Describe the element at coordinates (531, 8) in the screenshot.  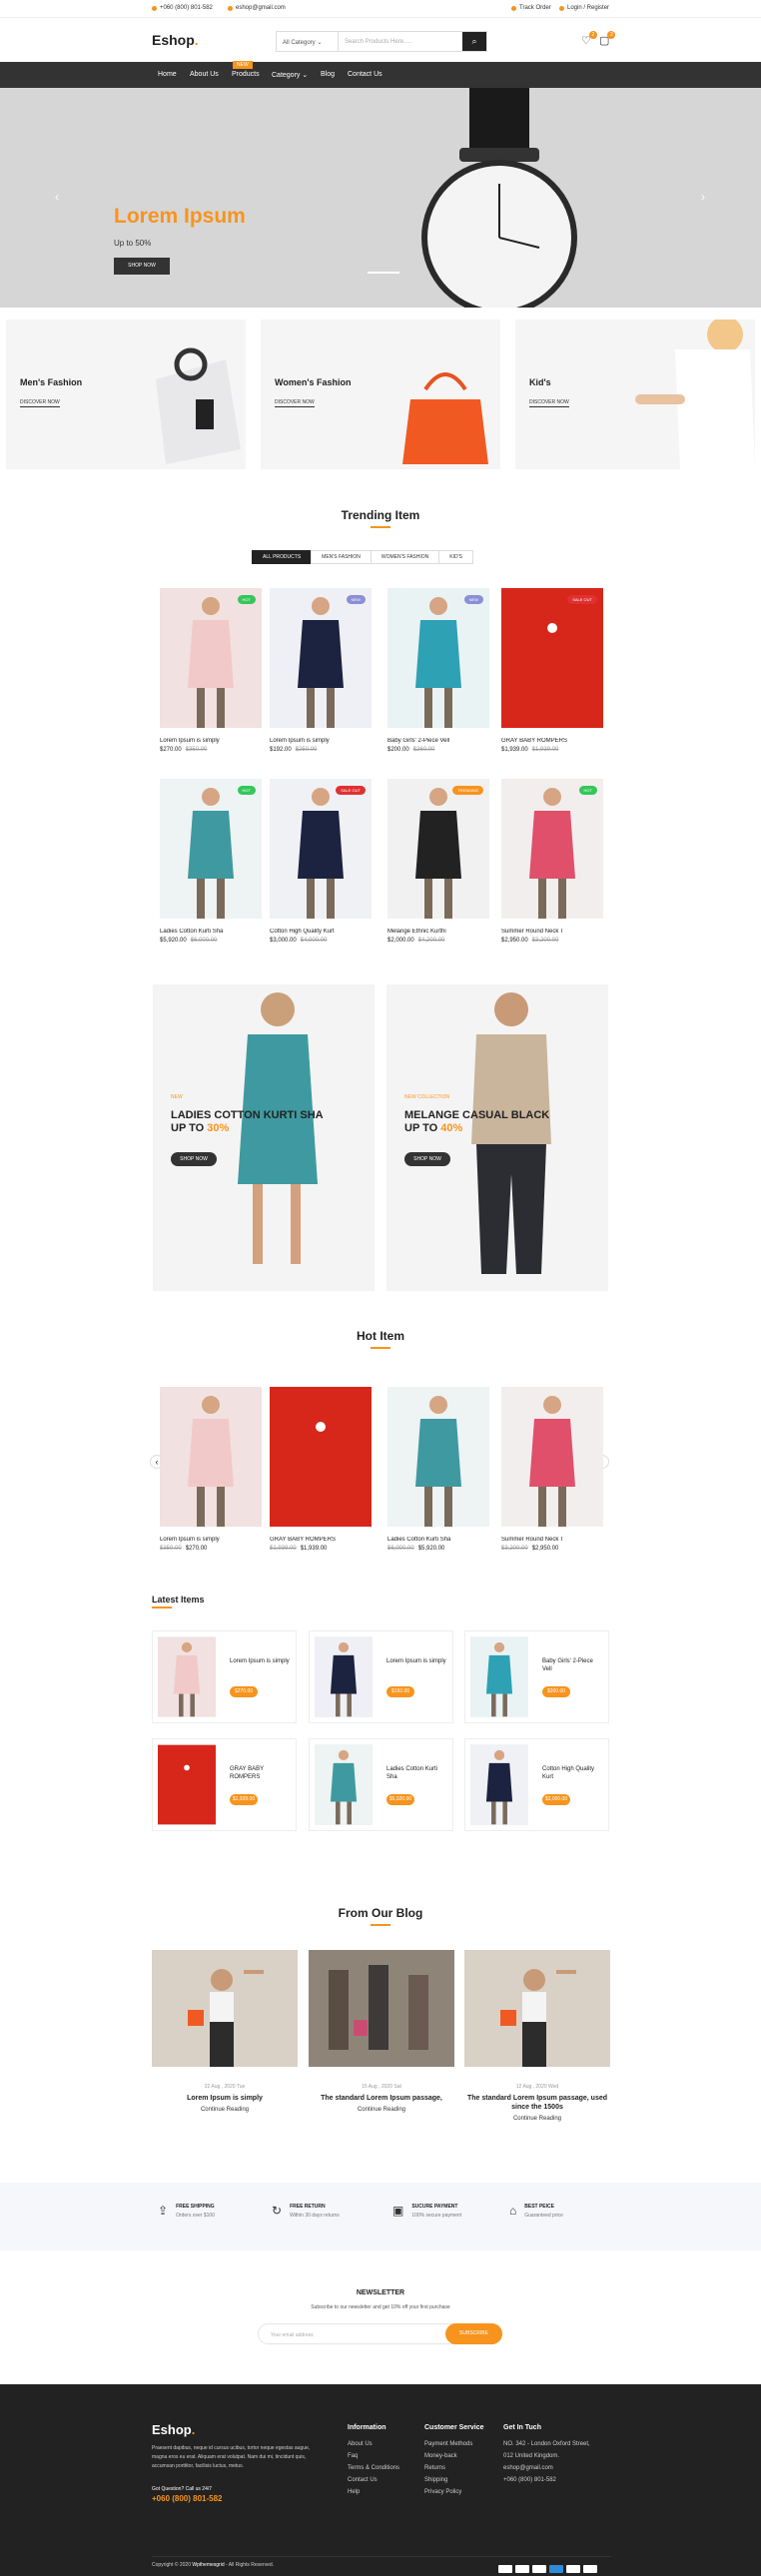
I see `track-order-link: Track Order` at that location.